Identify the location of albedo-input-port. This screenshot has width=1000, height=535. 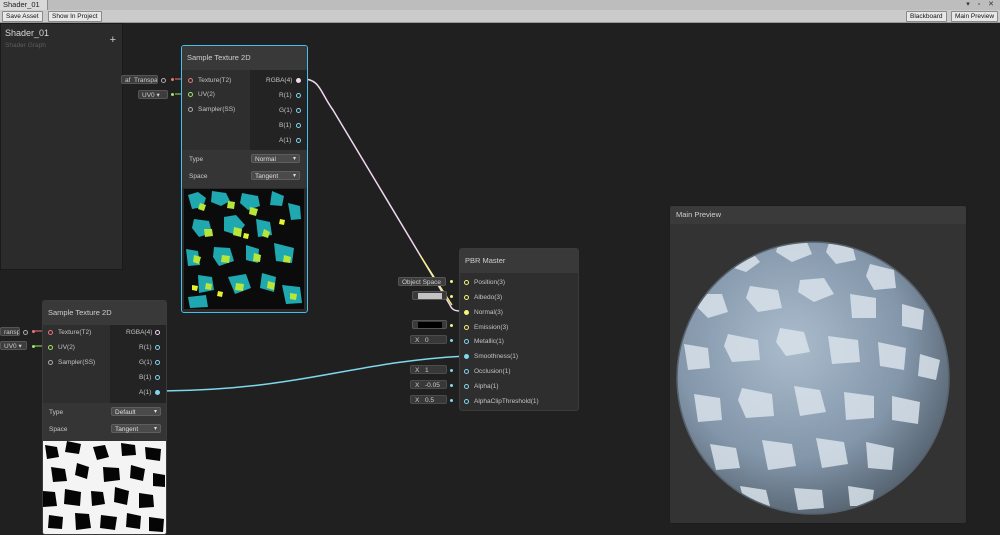
(466, 297).